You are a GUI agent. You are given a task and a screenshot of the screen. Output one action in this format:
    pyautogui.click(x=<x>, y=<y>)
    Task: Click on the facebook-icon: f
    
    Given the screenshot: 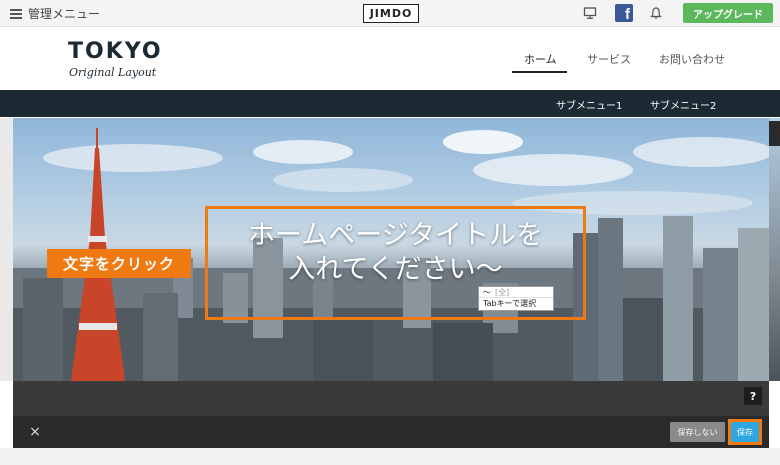 What is the action you would take?
    pyautogui.click(x=624, y=13)
    